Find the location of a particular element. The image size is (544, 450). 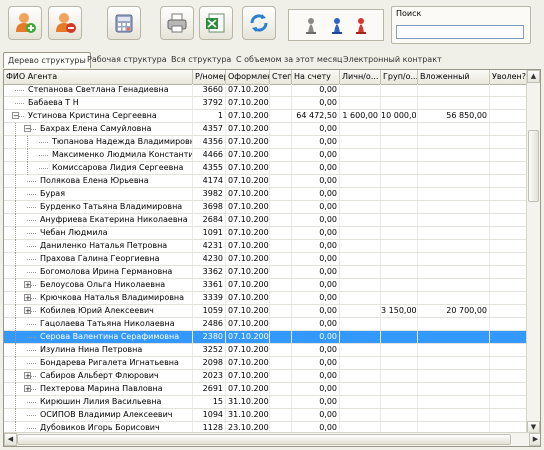

scroll-right-button: ▶ is located at coordinates (534, 439).